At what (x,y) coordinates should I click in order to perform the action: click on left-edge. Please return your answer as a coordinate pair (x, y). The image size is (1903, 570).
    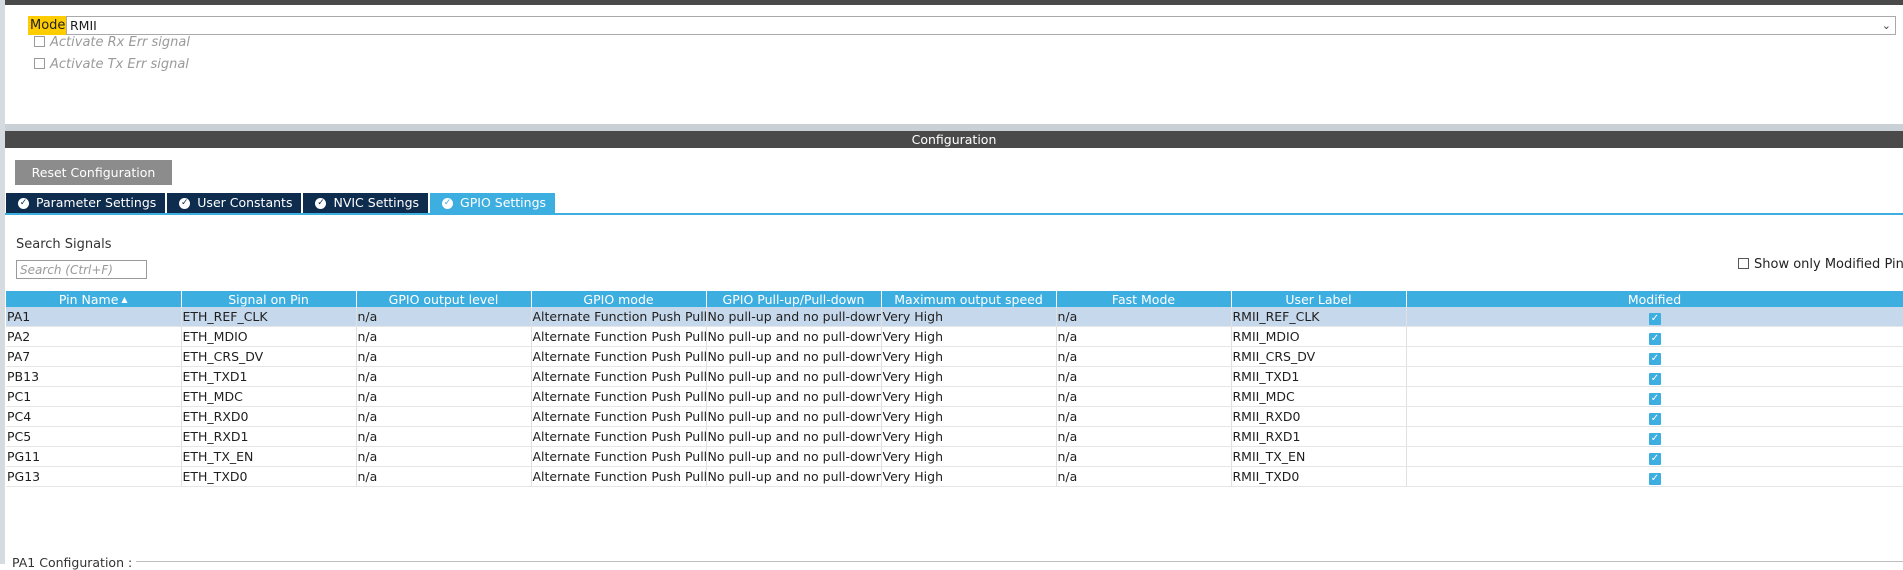
    Looking at the image, I should click on (2, 282).